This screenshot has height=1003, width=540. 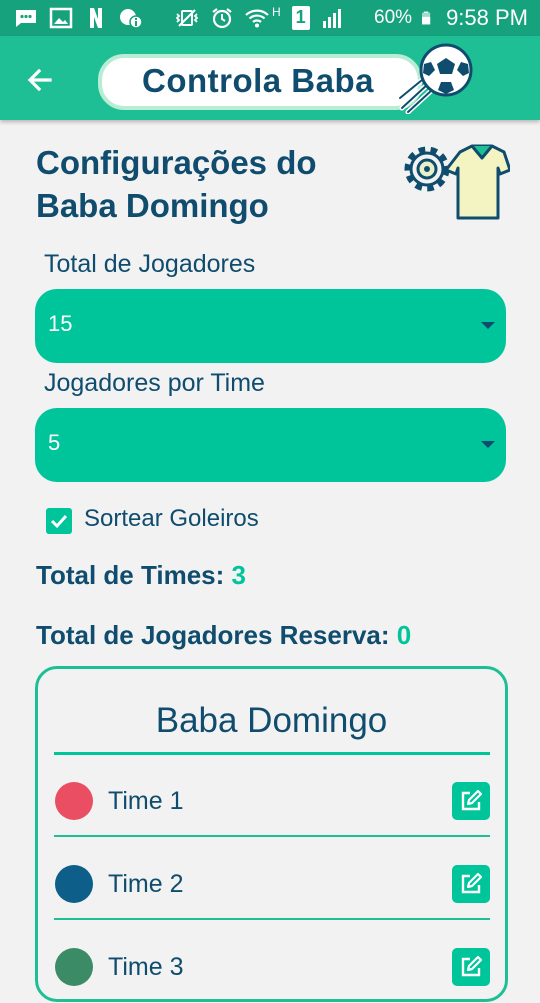 What do you see at coordinates (60, 323) in the screenshot?
I see `total-players-value: 15` at bounding box center [60, 323].